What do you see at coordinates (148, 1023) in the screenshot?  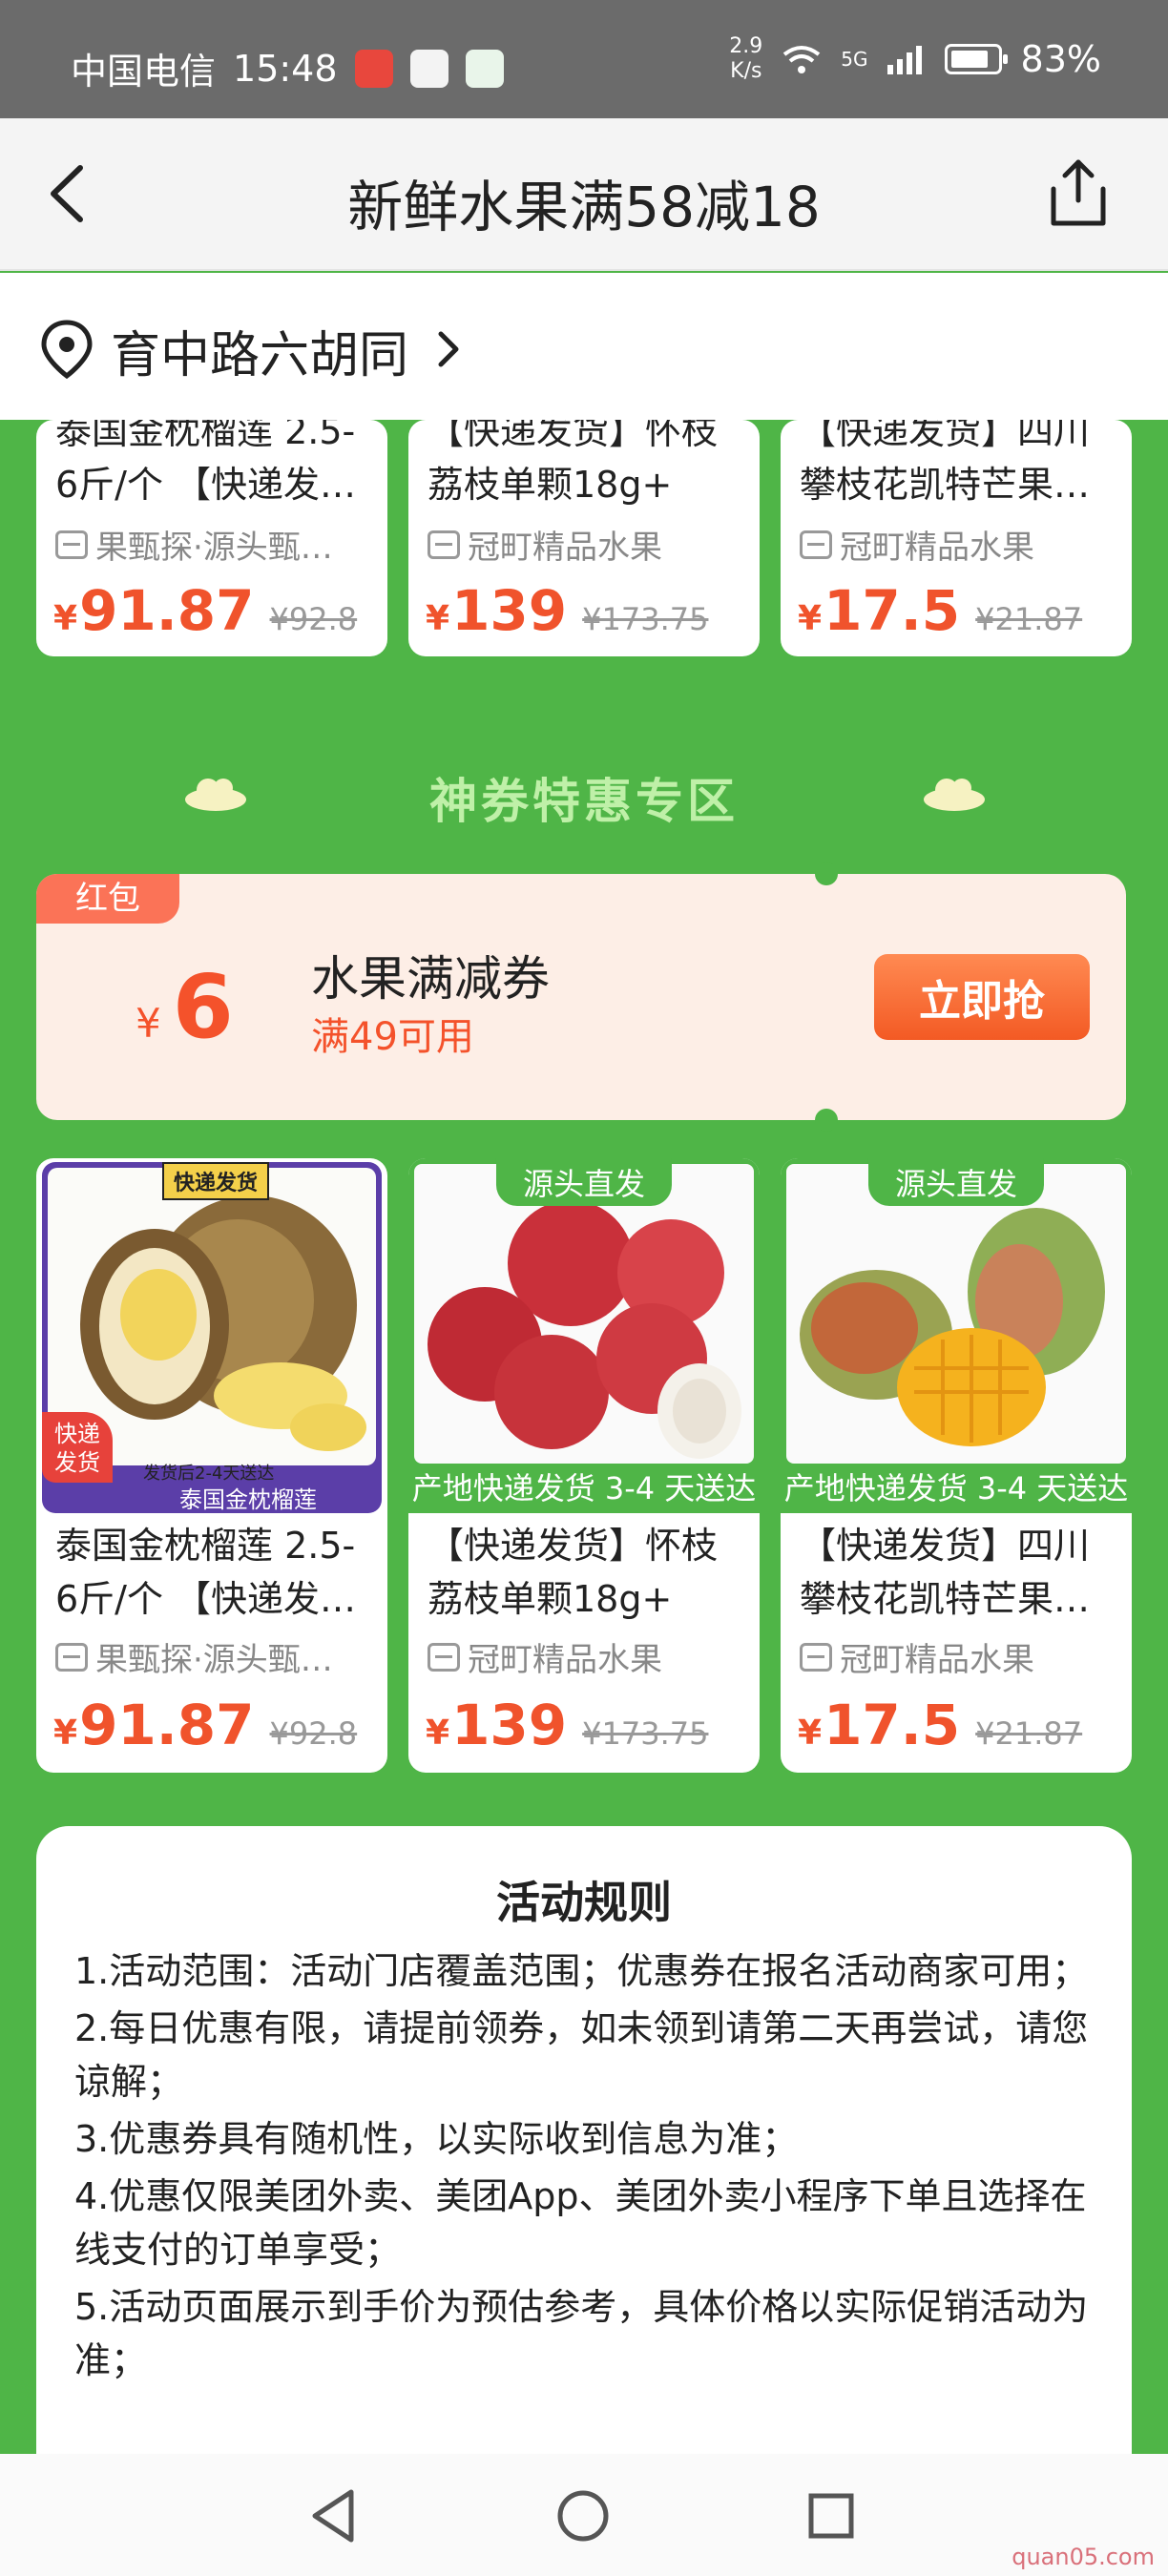 I see `coupon-currency: ¥` at bounding box center [148, 1023].